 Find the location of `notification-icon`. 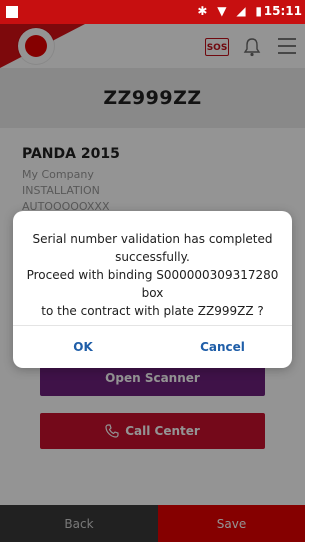

notification-icon is located at coordinates (12, 12).